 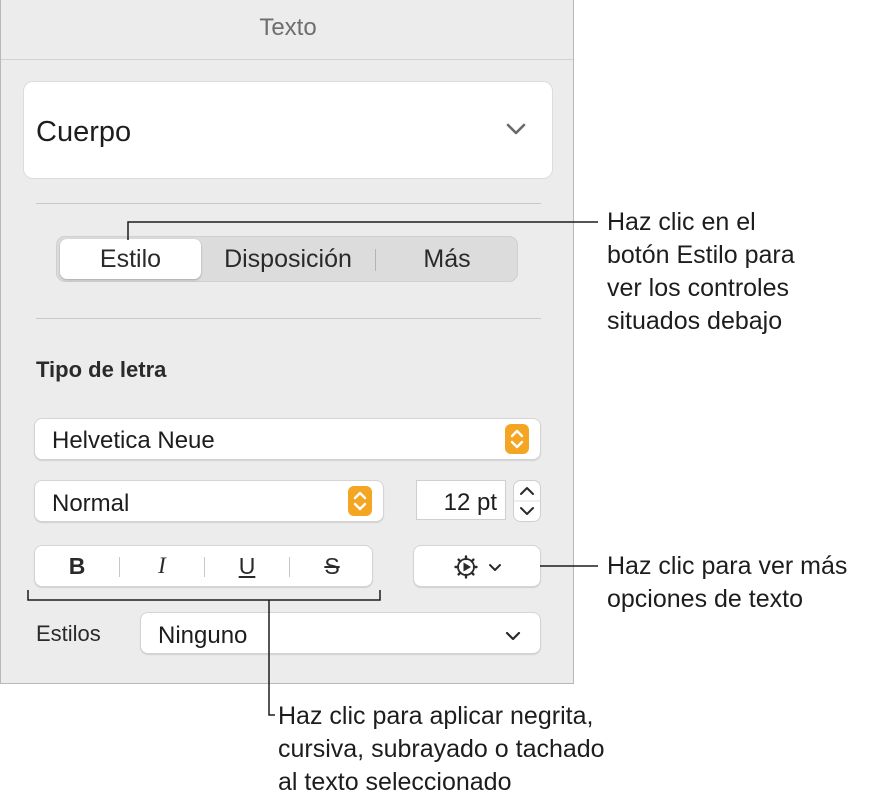 I want to click on callout-line: cursiva, subrayado o tachado, so click(x=441, y=749).